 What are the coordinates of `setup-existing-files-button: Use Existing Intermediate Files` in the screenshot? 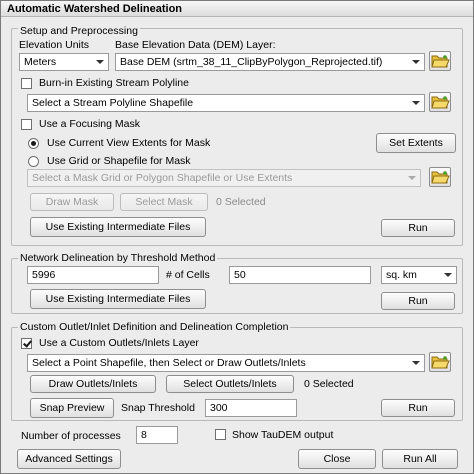 It's located at (118, 227).